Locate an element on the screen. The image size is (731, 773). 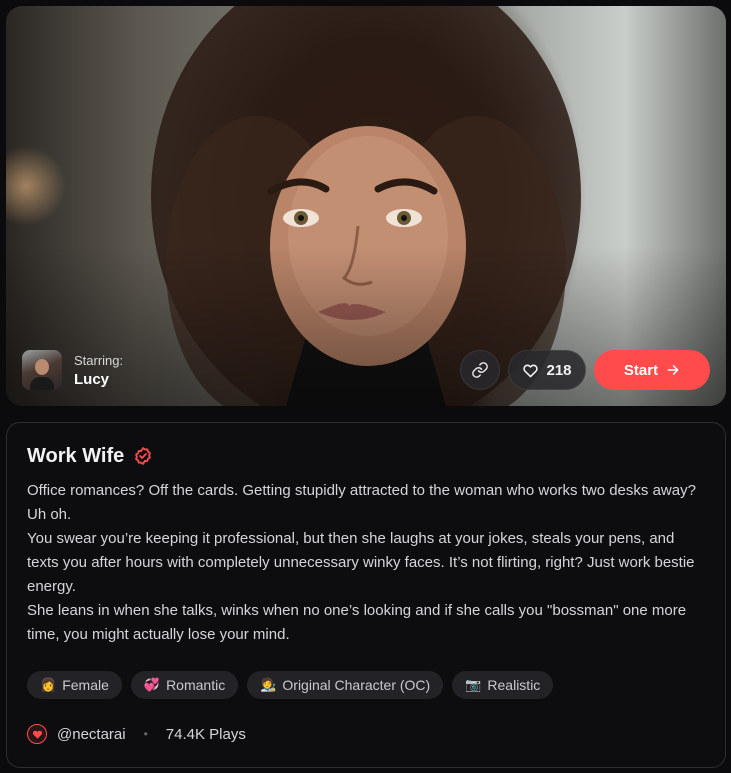
like-count: 218 is located at coordinates (559, 370).